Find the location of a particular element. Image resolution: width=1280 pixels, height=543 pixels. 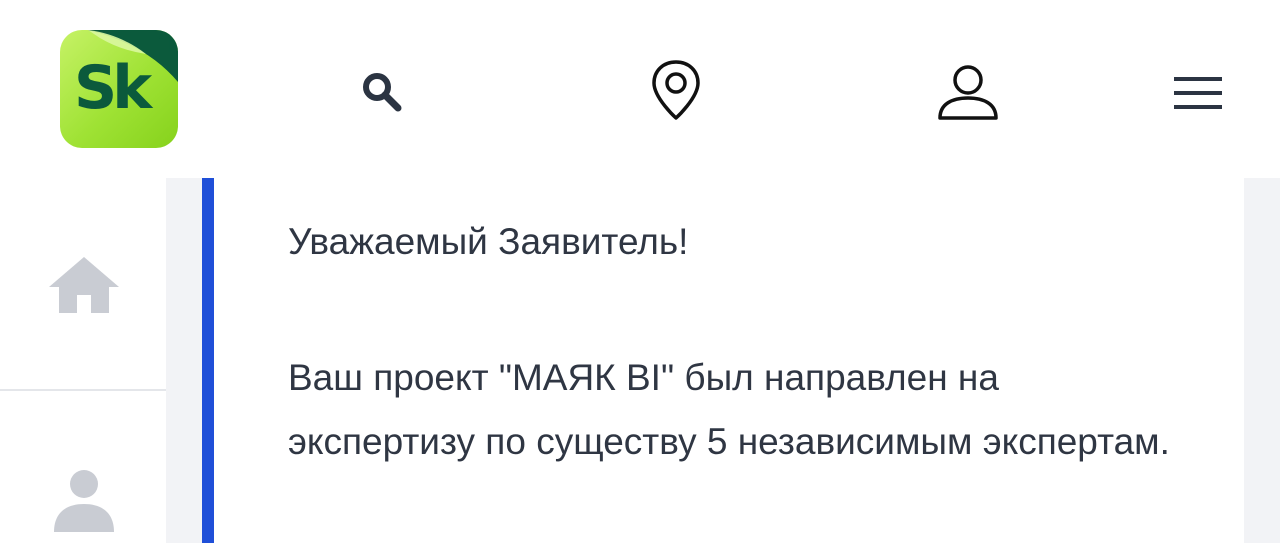

search-button is located at coordinates (382, 92).